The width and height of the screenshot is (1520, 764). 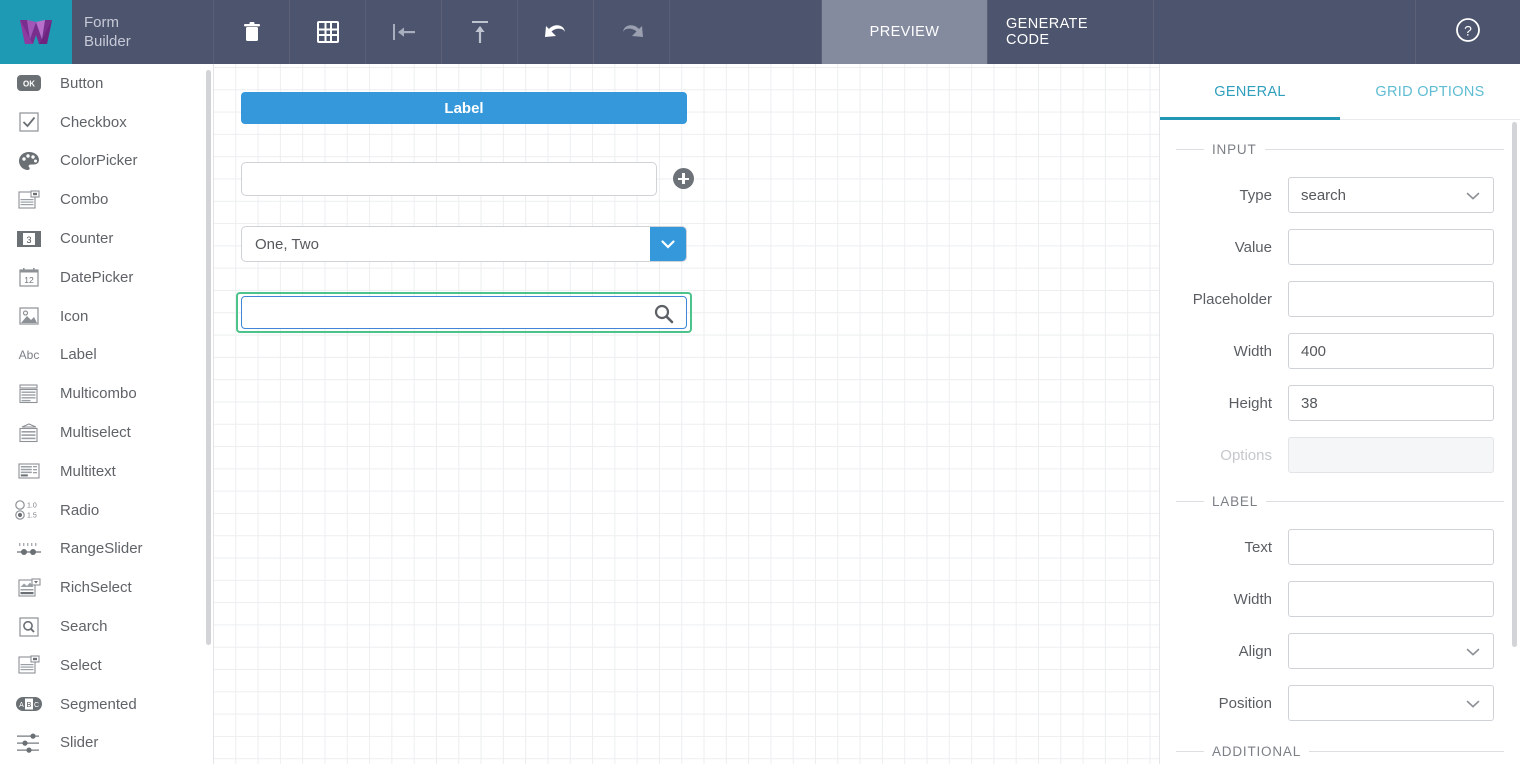 I want to click on sidebar-item-datepicker: 12 DatePicker, so click(x=106, y=277).